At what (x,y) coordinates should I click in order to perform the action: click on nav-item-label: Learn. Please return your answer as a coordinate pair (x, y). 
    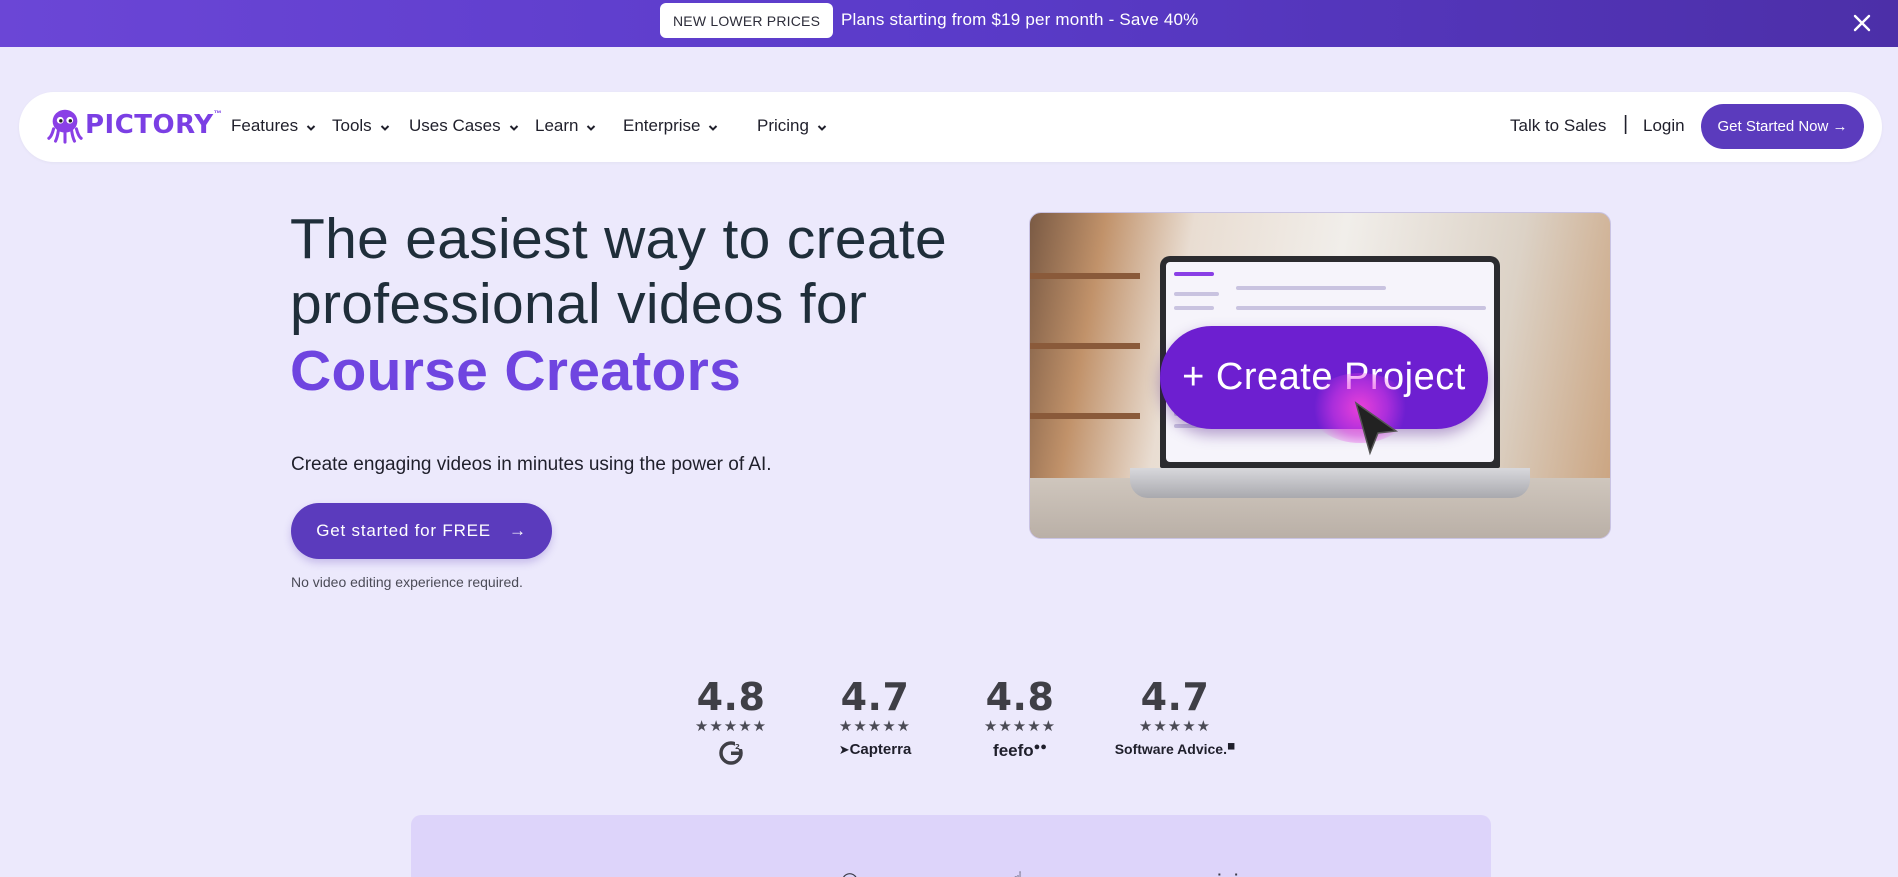
    Looking at the image, I should click on (557, 125).